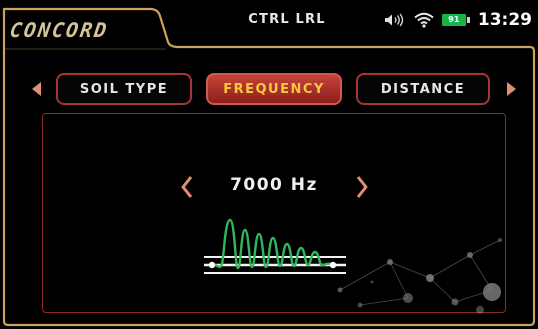  I want to click on wifi-icon, so click(424, 20).